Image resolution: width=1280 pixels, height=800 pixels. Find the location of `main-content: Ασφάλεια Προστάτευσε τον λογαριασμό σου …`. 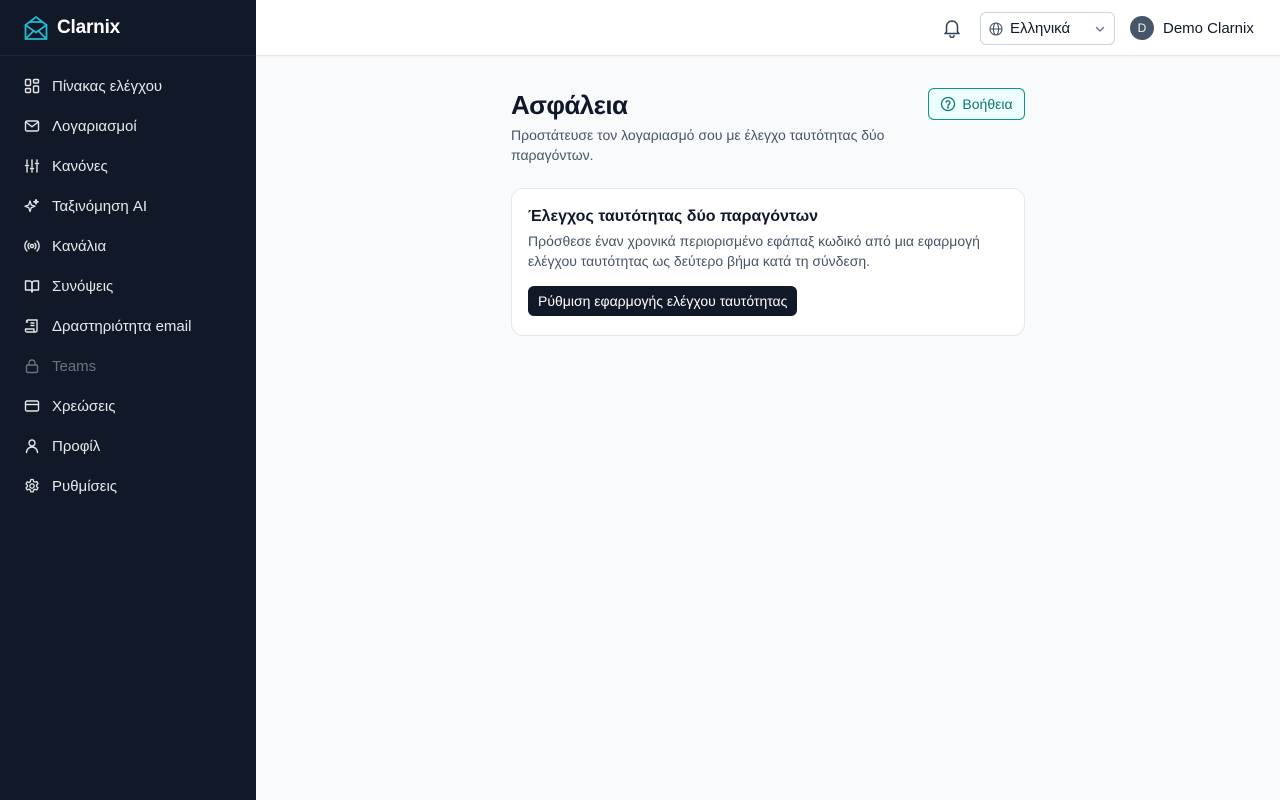

main-content: Ασφάλεια Προστάτευσε τον λογαριασμό σου … is located at coordinates (768, 212).